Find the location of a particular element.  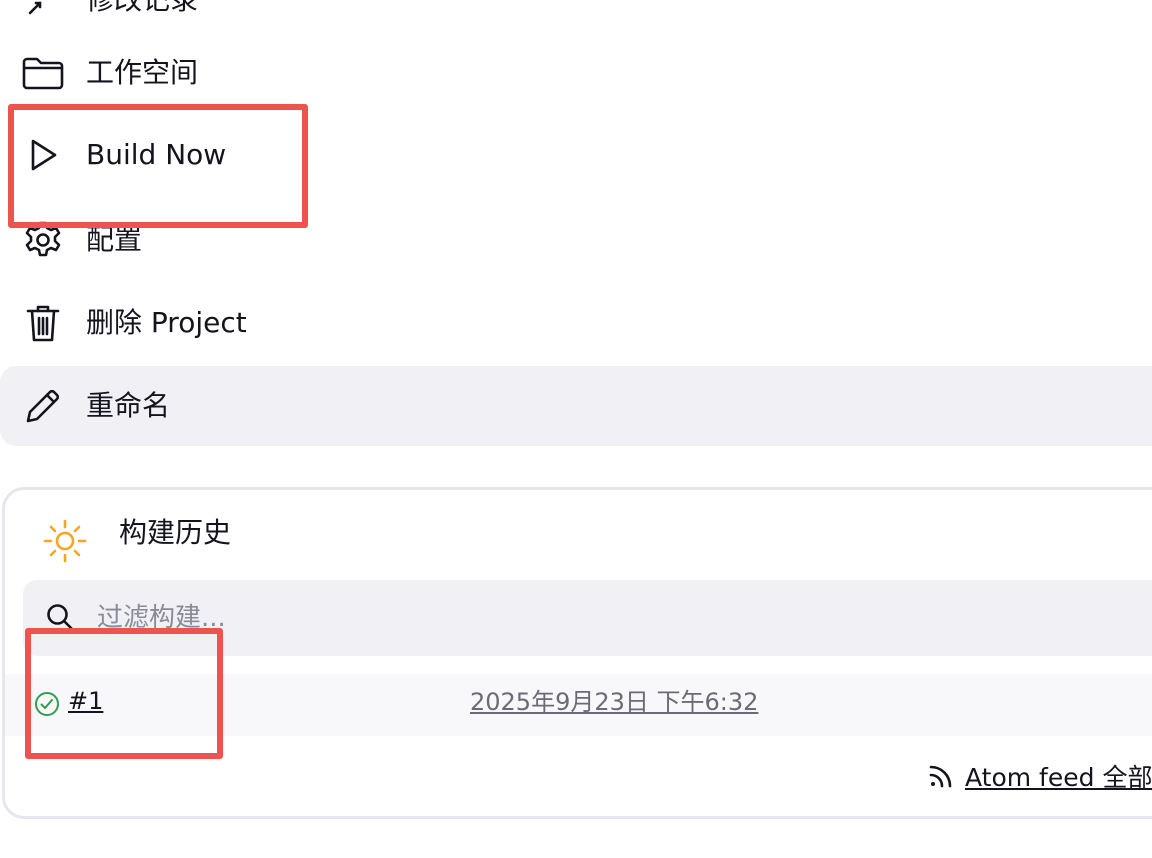

trash-icon is located at coordinates (43, 323).